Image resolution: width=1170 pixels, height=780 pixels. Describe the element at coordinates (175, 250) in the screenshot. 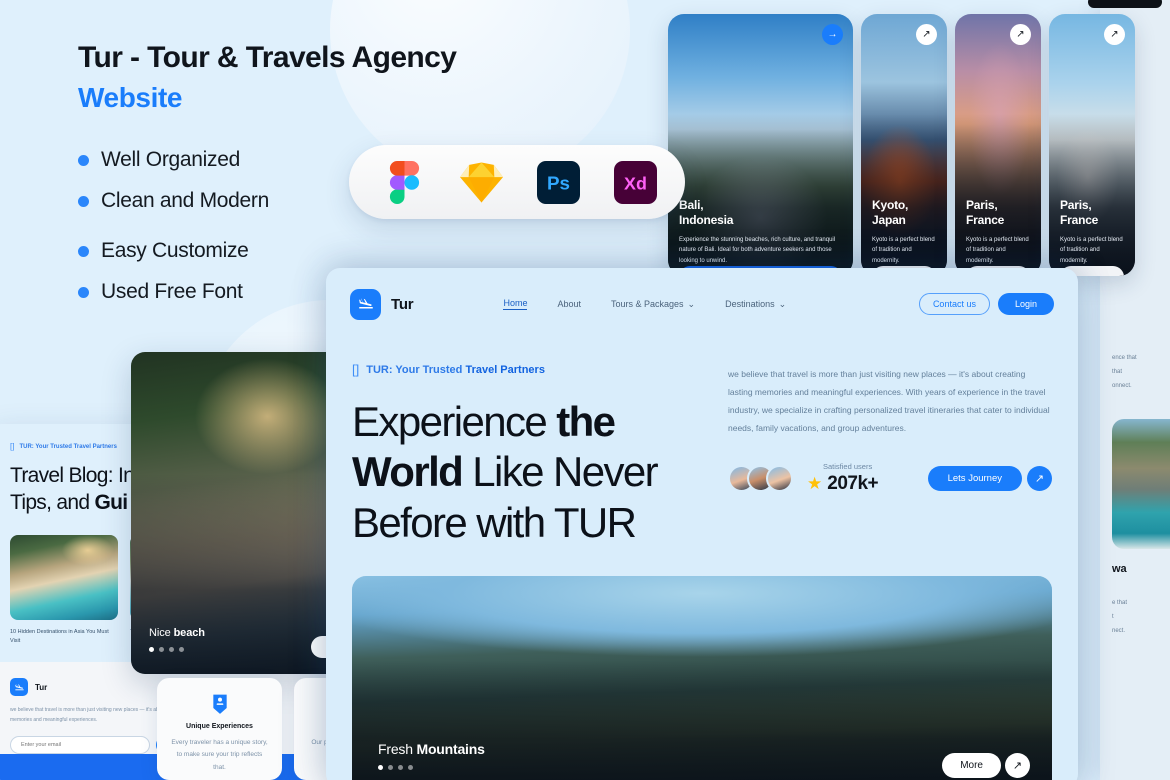

I see `feature-label: Easy Customize` at that location.